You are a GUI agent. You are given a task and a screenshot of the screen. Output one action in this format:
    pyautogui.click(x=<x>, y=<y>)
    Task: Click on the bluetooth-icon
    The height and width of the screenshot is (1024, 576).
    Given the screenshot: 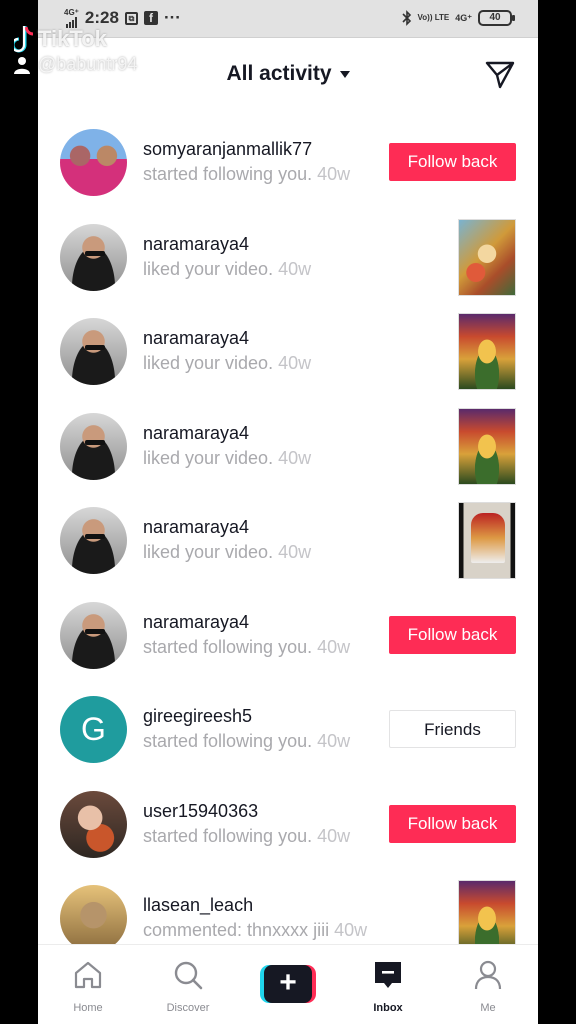 What is the action you would take?
    pyautogui.click(x=406, y=18)
    